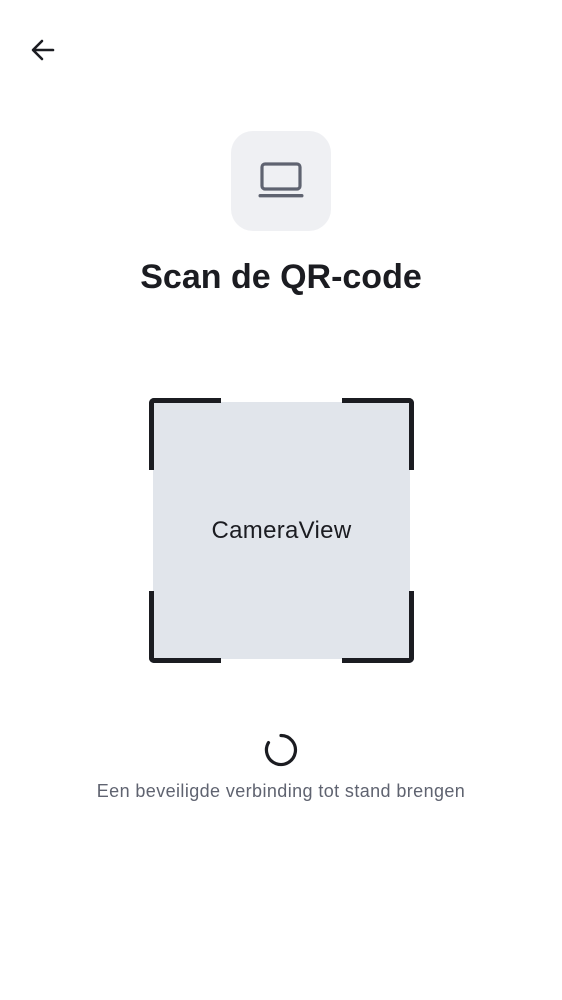 This screenshot has width=562, height=1000. Describe the element at coordinates (185, 434) in the screenshot. I see `scanner-corner-top-left` at that location.